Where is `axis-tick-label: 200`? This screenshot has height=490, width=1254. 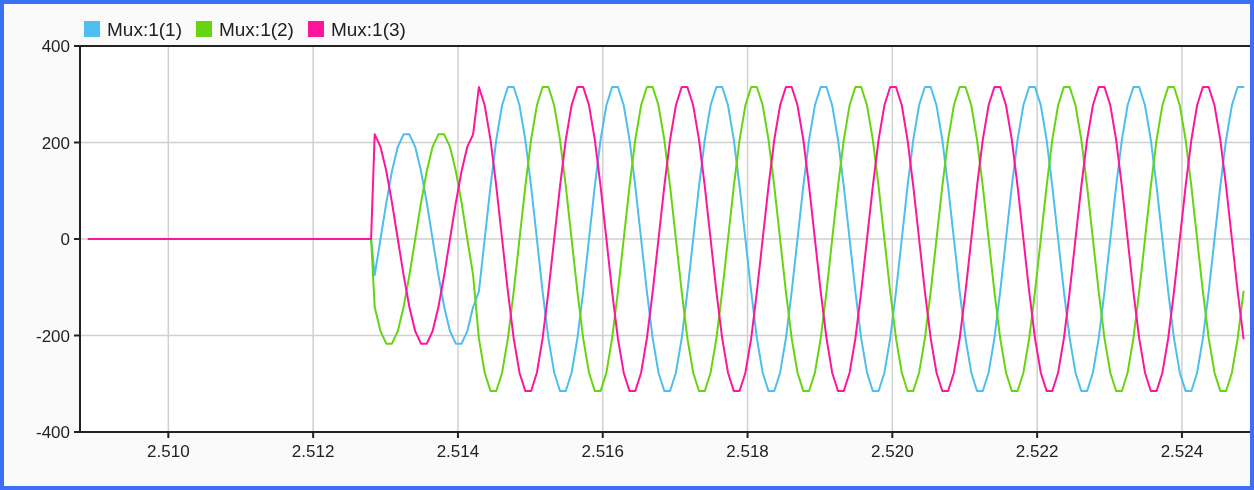
axis-tick-label: 200 is located at coordinates (55, 143).